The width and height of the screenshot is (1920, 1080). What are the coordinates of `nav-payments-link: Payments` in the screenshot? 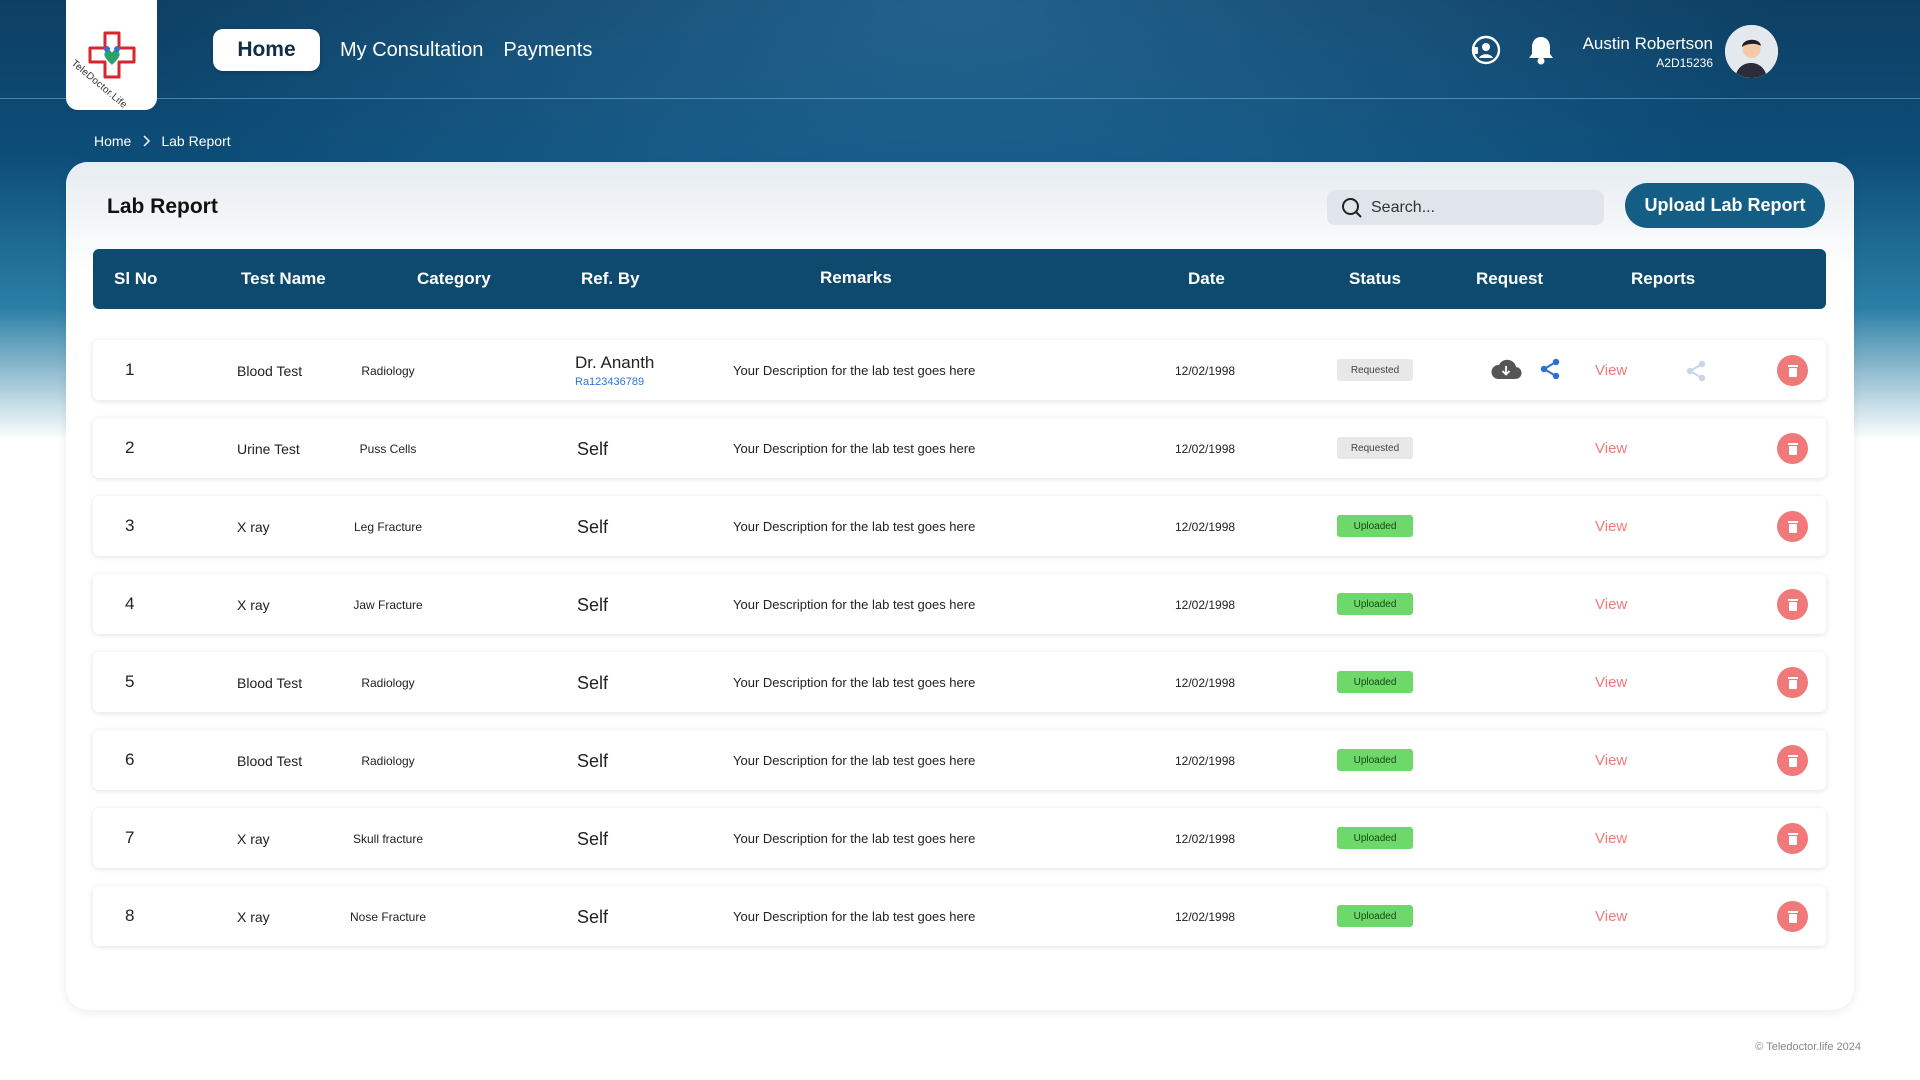 It's located at (547, 50).